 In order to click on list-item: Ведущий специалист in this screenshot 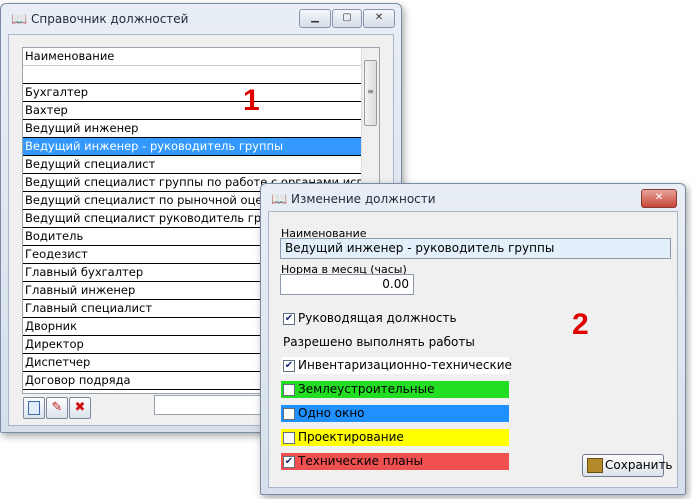, I will do `click(192, 165)`.